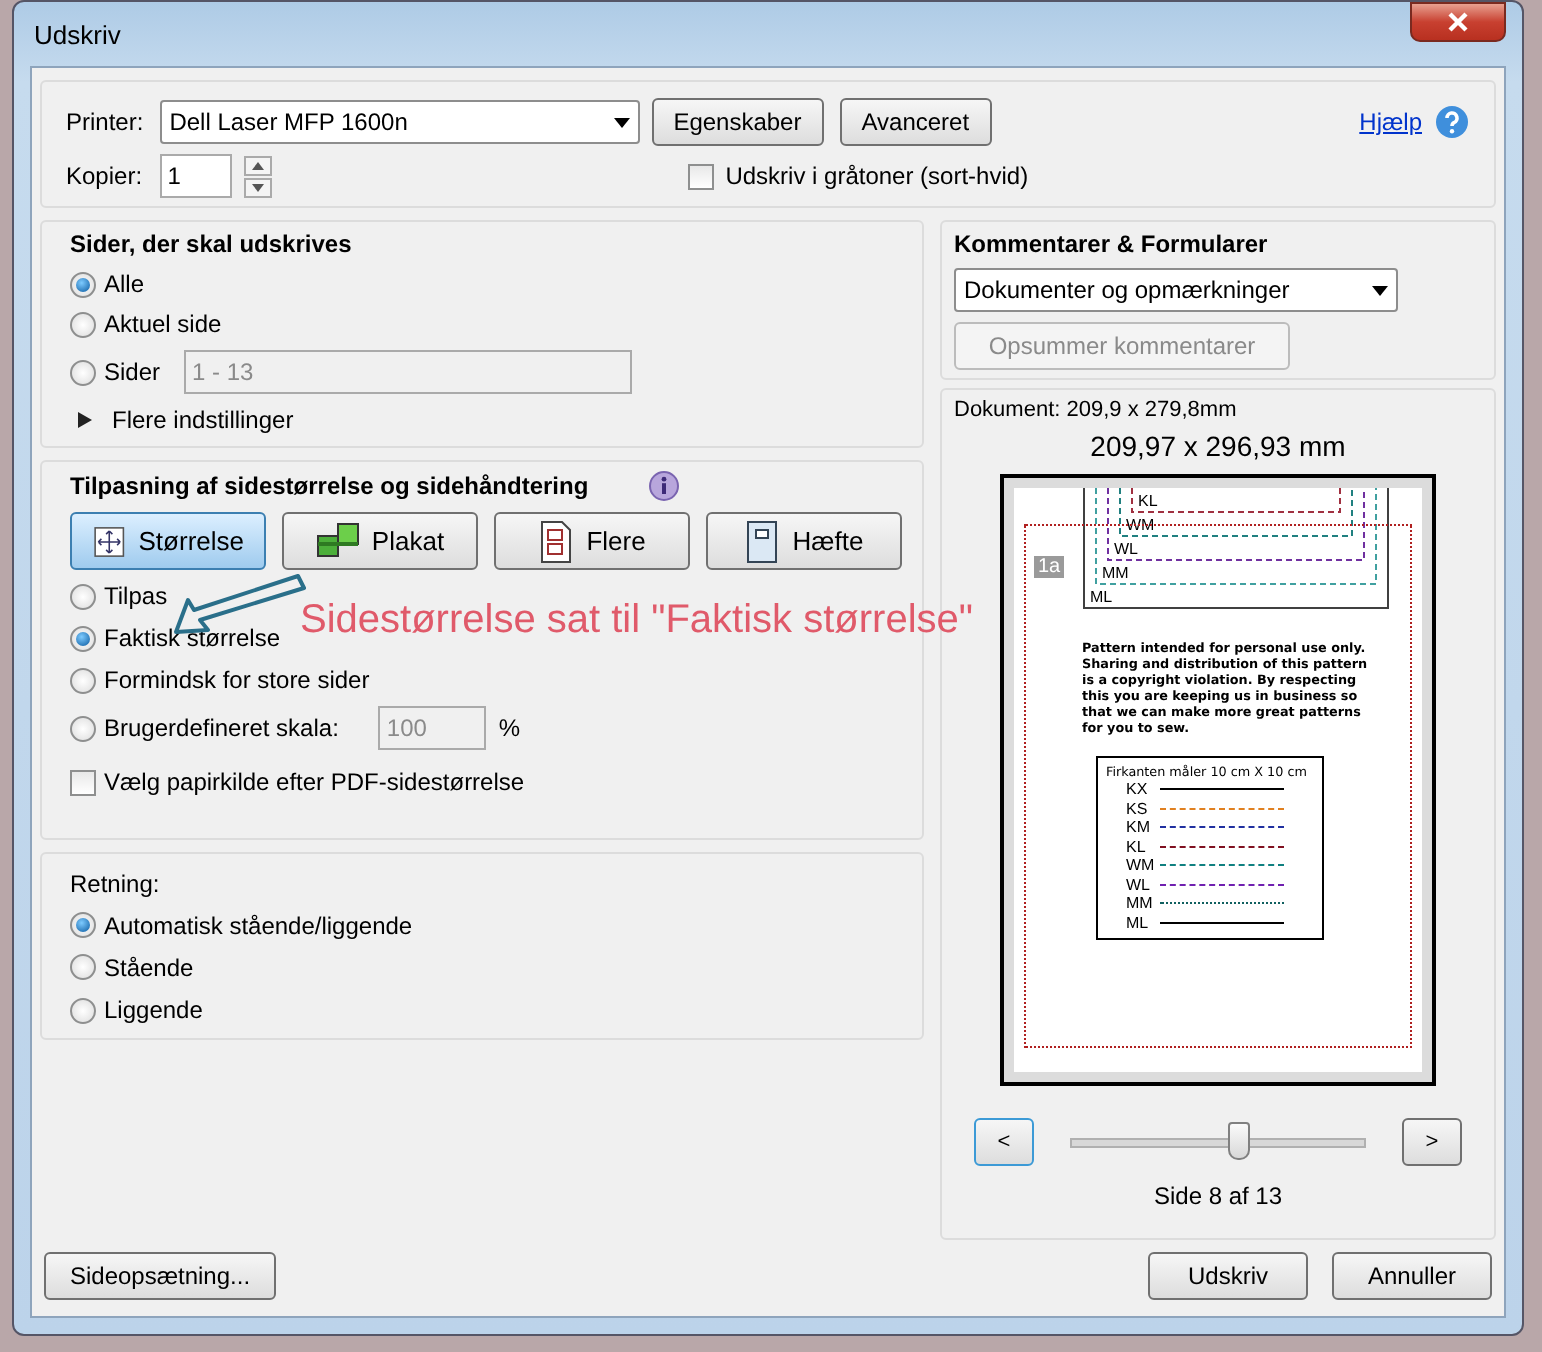  I want to click on legend-label: KM, so click(1139, 827).